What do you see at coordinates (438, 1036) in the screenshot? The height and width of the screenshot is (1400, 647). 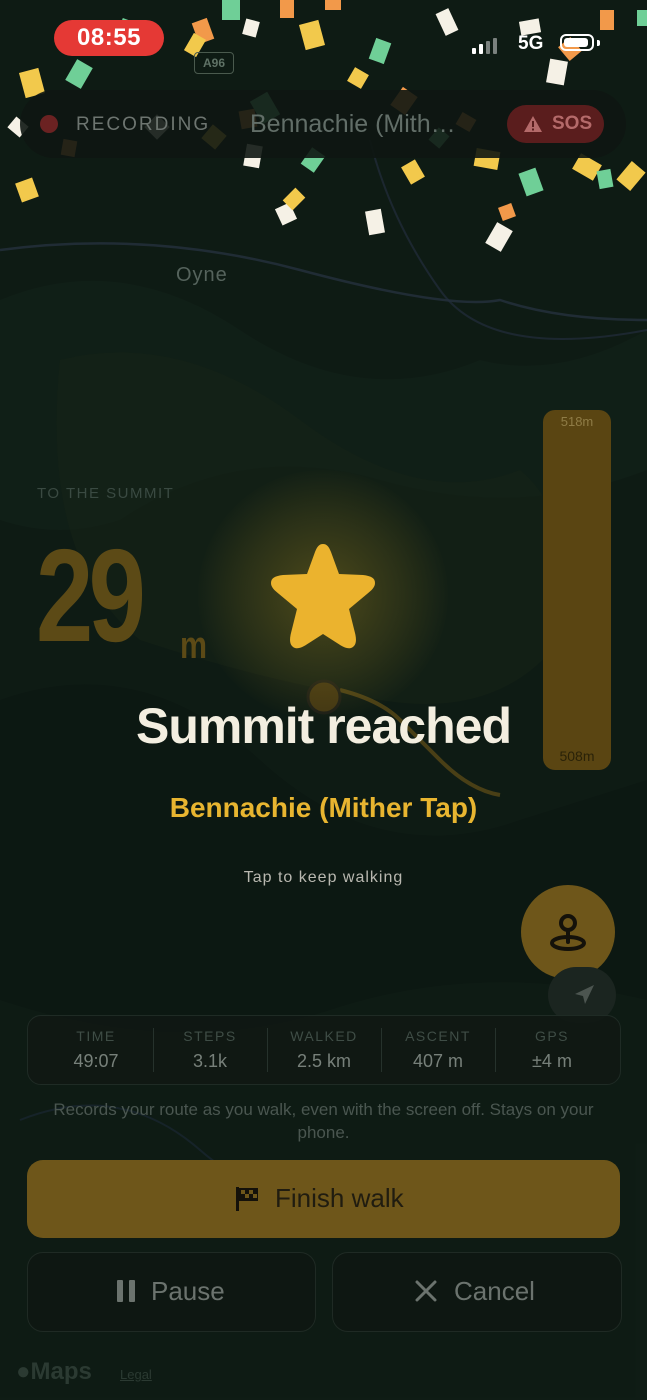 I see `stat-label: ASCENT` at bounding box center [438, 1036].